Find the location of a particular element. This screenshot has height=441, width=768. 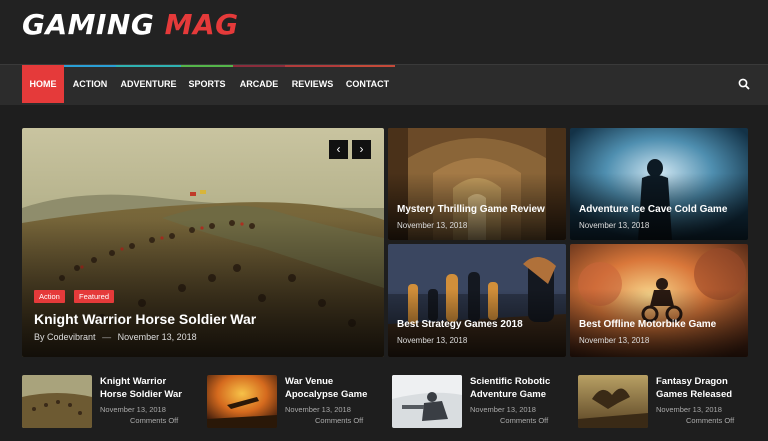

nav-label: CONTACT is located at coordinates (367, 84).